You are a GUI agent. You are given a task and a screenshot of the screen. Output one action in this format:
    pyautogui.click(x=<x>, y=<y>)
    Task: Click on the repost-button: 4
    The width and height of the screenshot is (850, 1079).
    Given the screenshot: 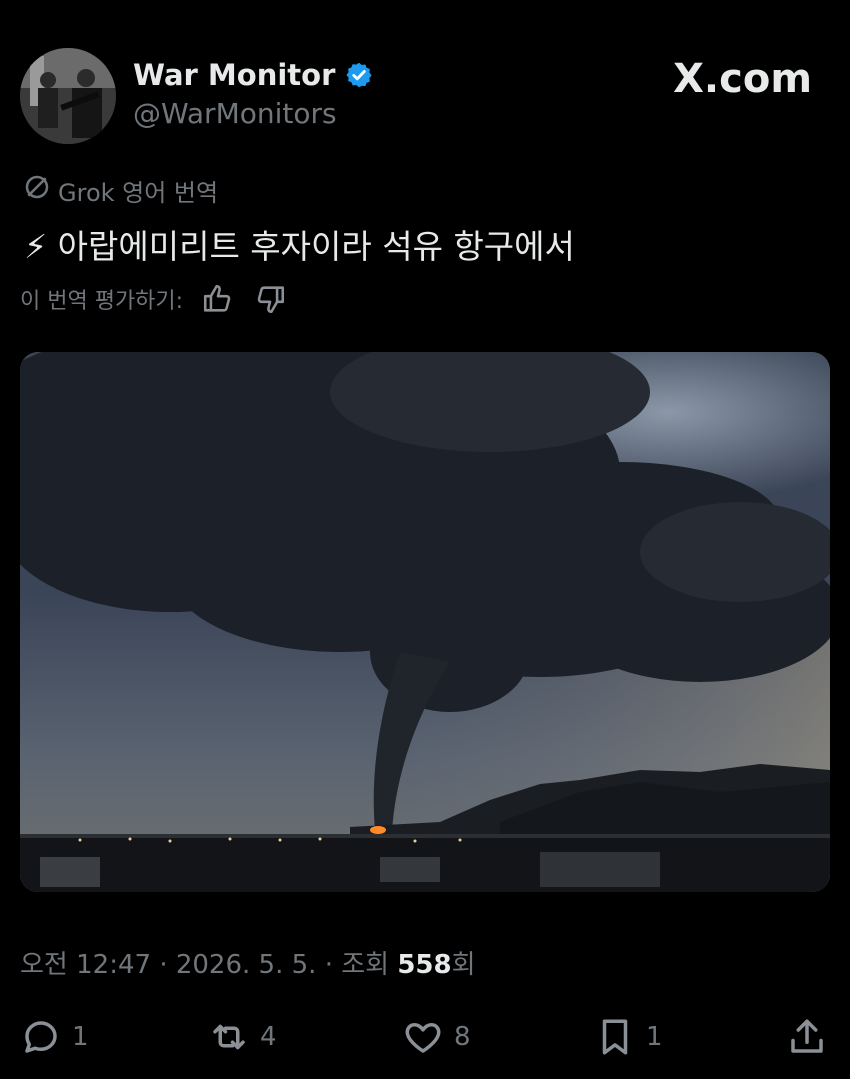 What is the action you would take?
    pyautogui.click(x=242, y=1037)
    